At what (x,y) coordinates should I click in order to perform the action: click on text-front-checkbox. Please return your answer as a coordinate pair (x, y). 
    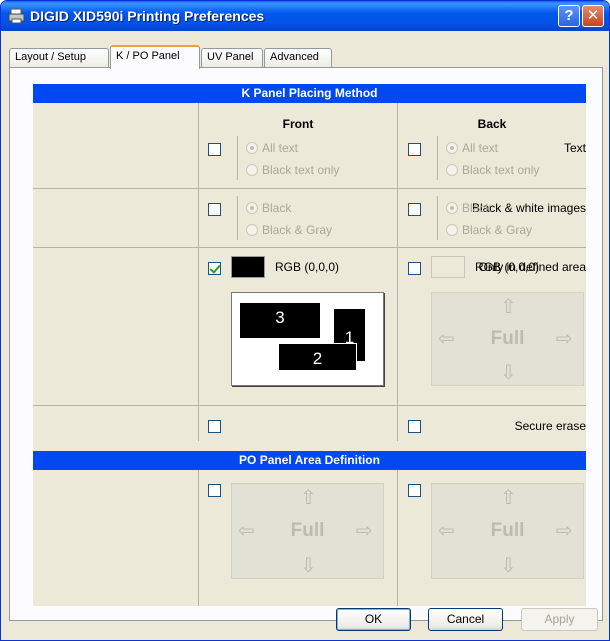
    Looking at the image, I should click on (214, 149).